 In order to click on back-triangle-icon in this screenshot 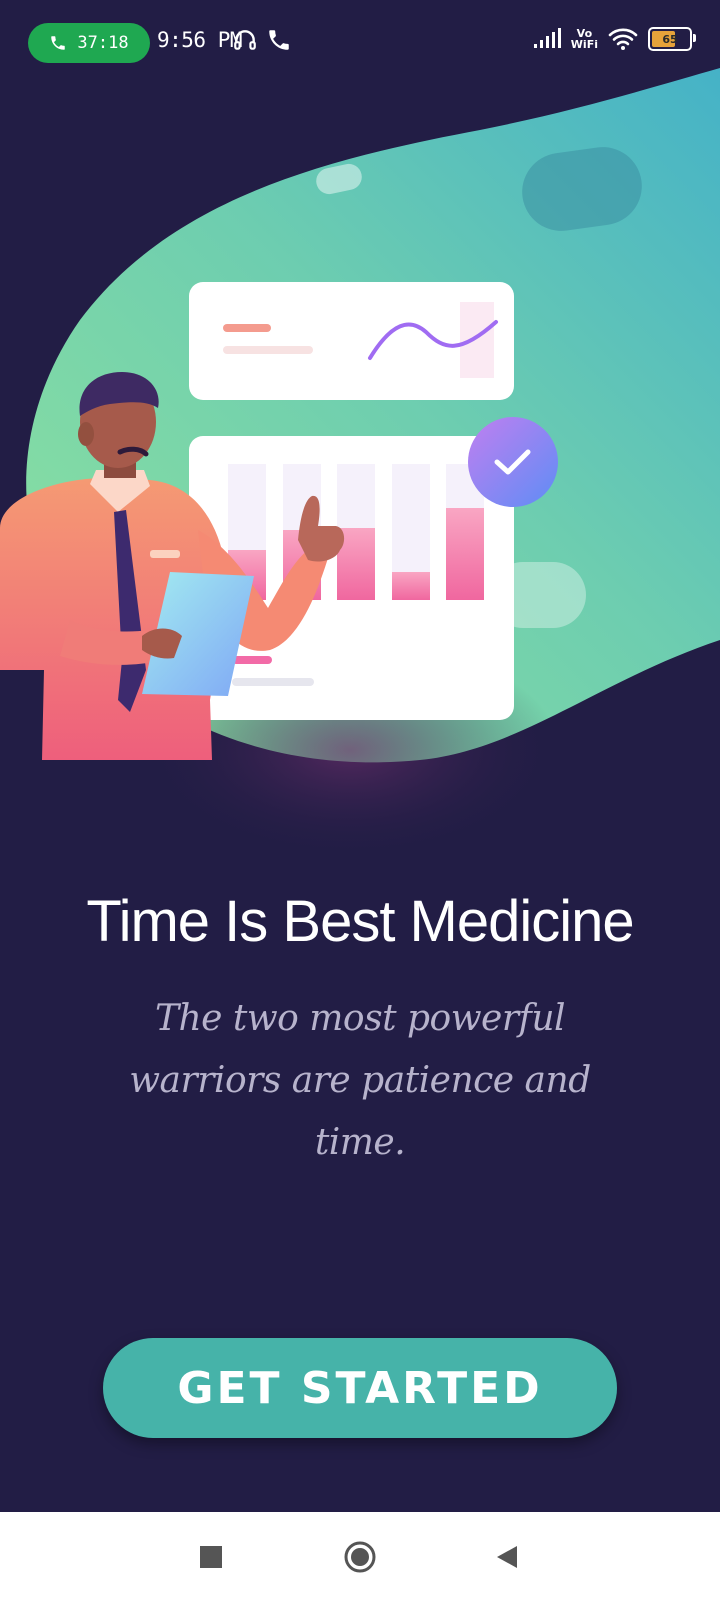, I will do `click(507, 1557)`.